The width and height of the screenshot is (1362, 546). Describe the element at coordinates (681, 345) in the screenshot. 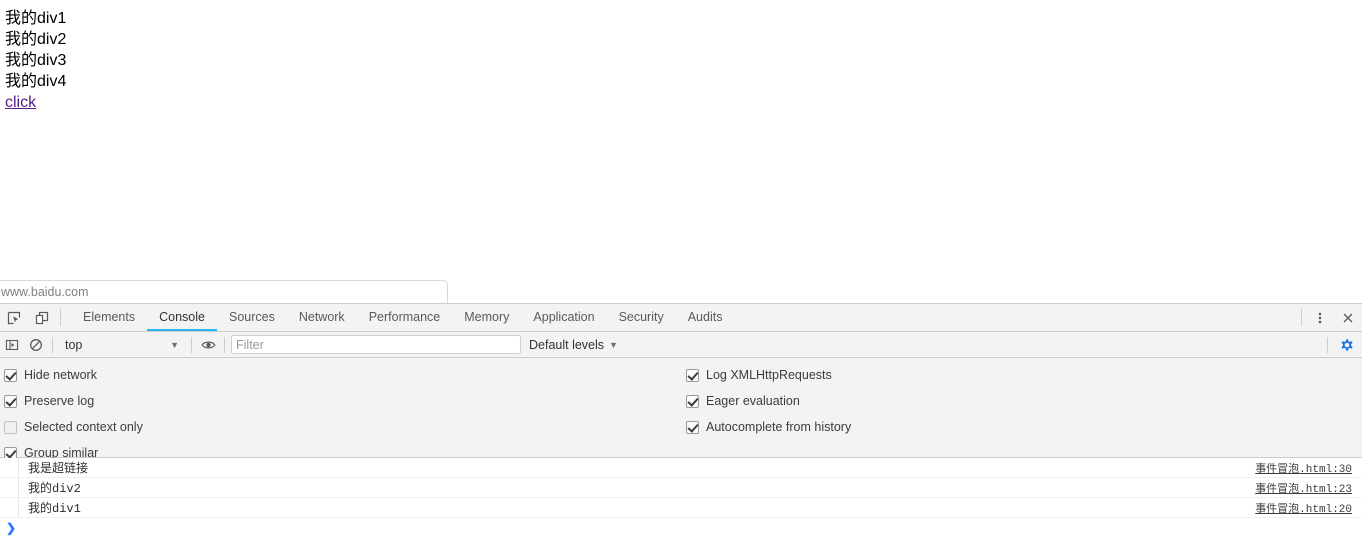

I see `console-filterbar: top ▼ Default levels ▼` at that location.